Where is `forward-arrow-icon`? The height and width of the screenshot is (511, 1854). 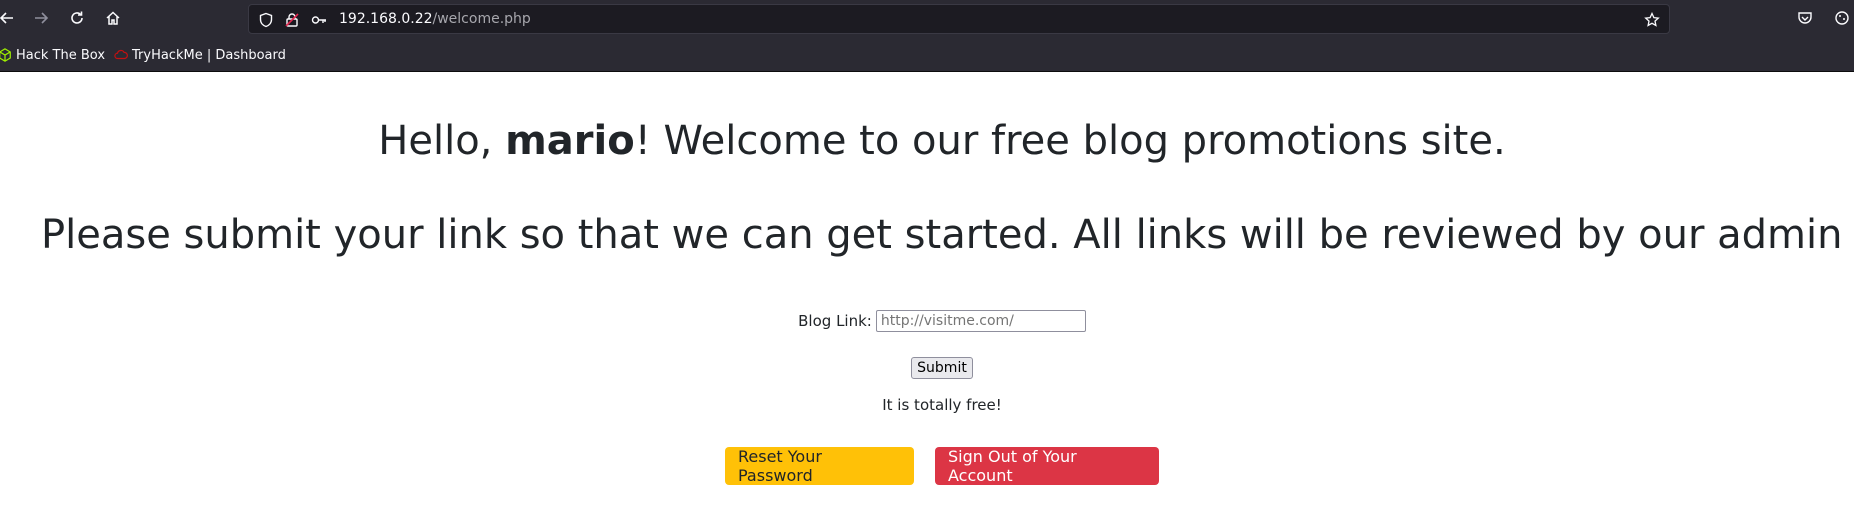 forward-arrow-icon is located at coordinates (42, 18).